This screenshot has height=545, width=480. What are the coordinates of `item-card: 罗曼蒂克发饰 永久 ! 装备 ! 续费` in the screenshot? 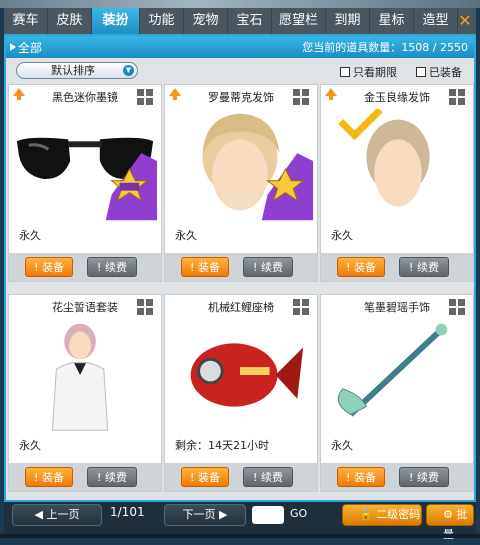 It's located at (241, 183).